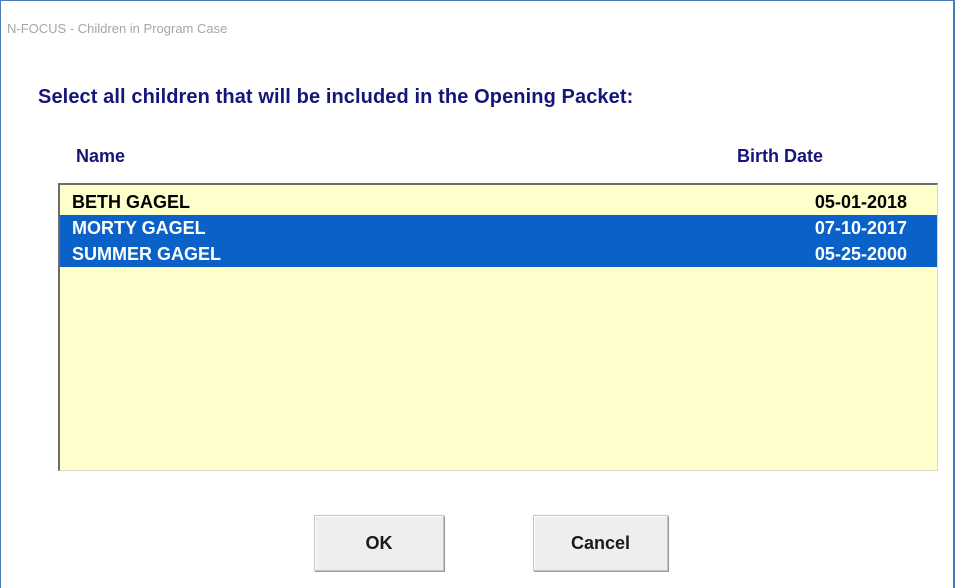  Describe the element at coordinates (379, 543) in the screenshot. I see `ok-button: OK` at that location.